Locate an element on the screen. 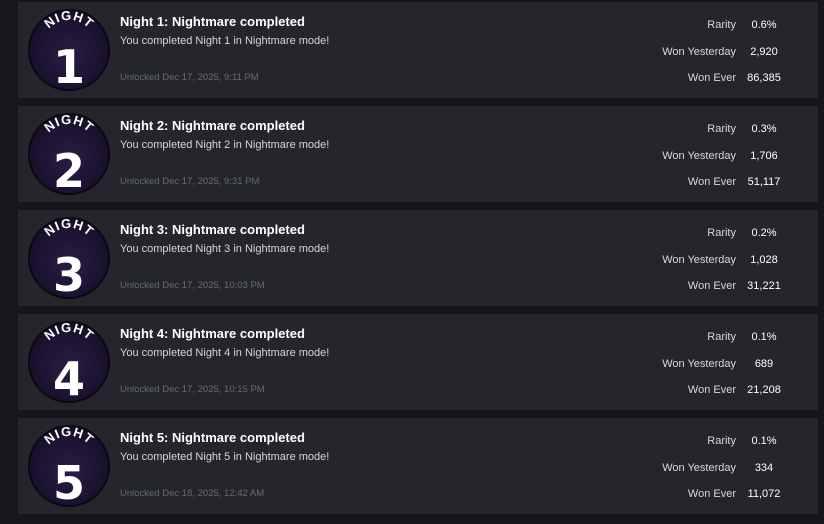  achievement-title: Night 2: Nightmare completed is located at coordinates (212, 125).